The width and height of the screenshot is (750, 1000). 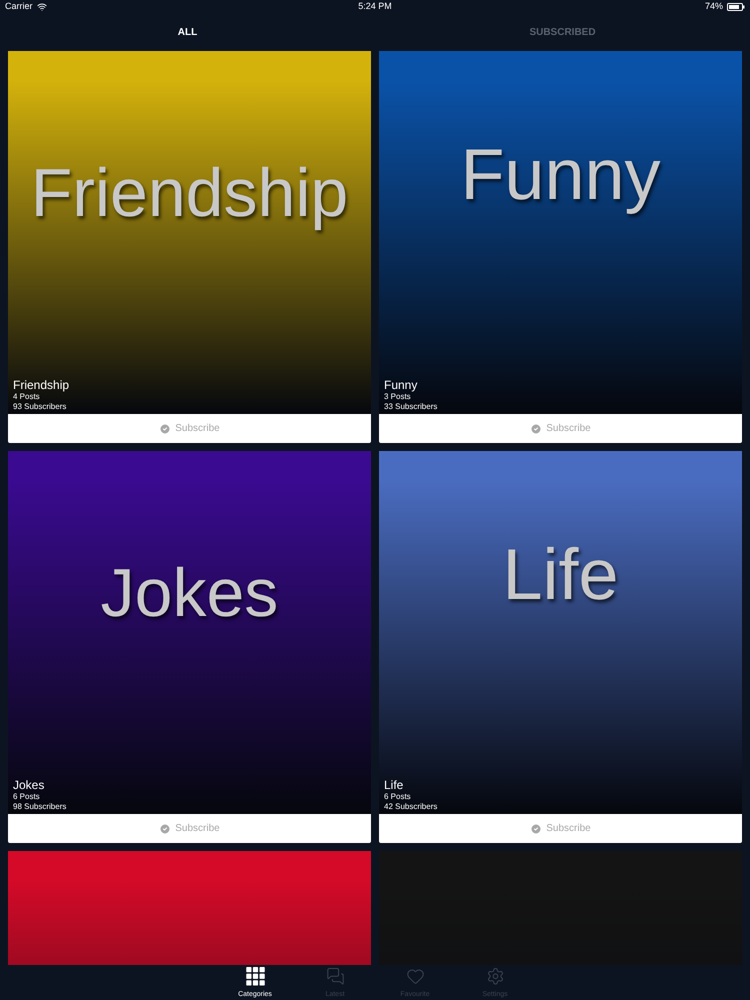 What do you see at coordinates (39, 807) in the screenshot?
I see `subscriber-count: 98 Subscribers` at bounding box center [39, 807].